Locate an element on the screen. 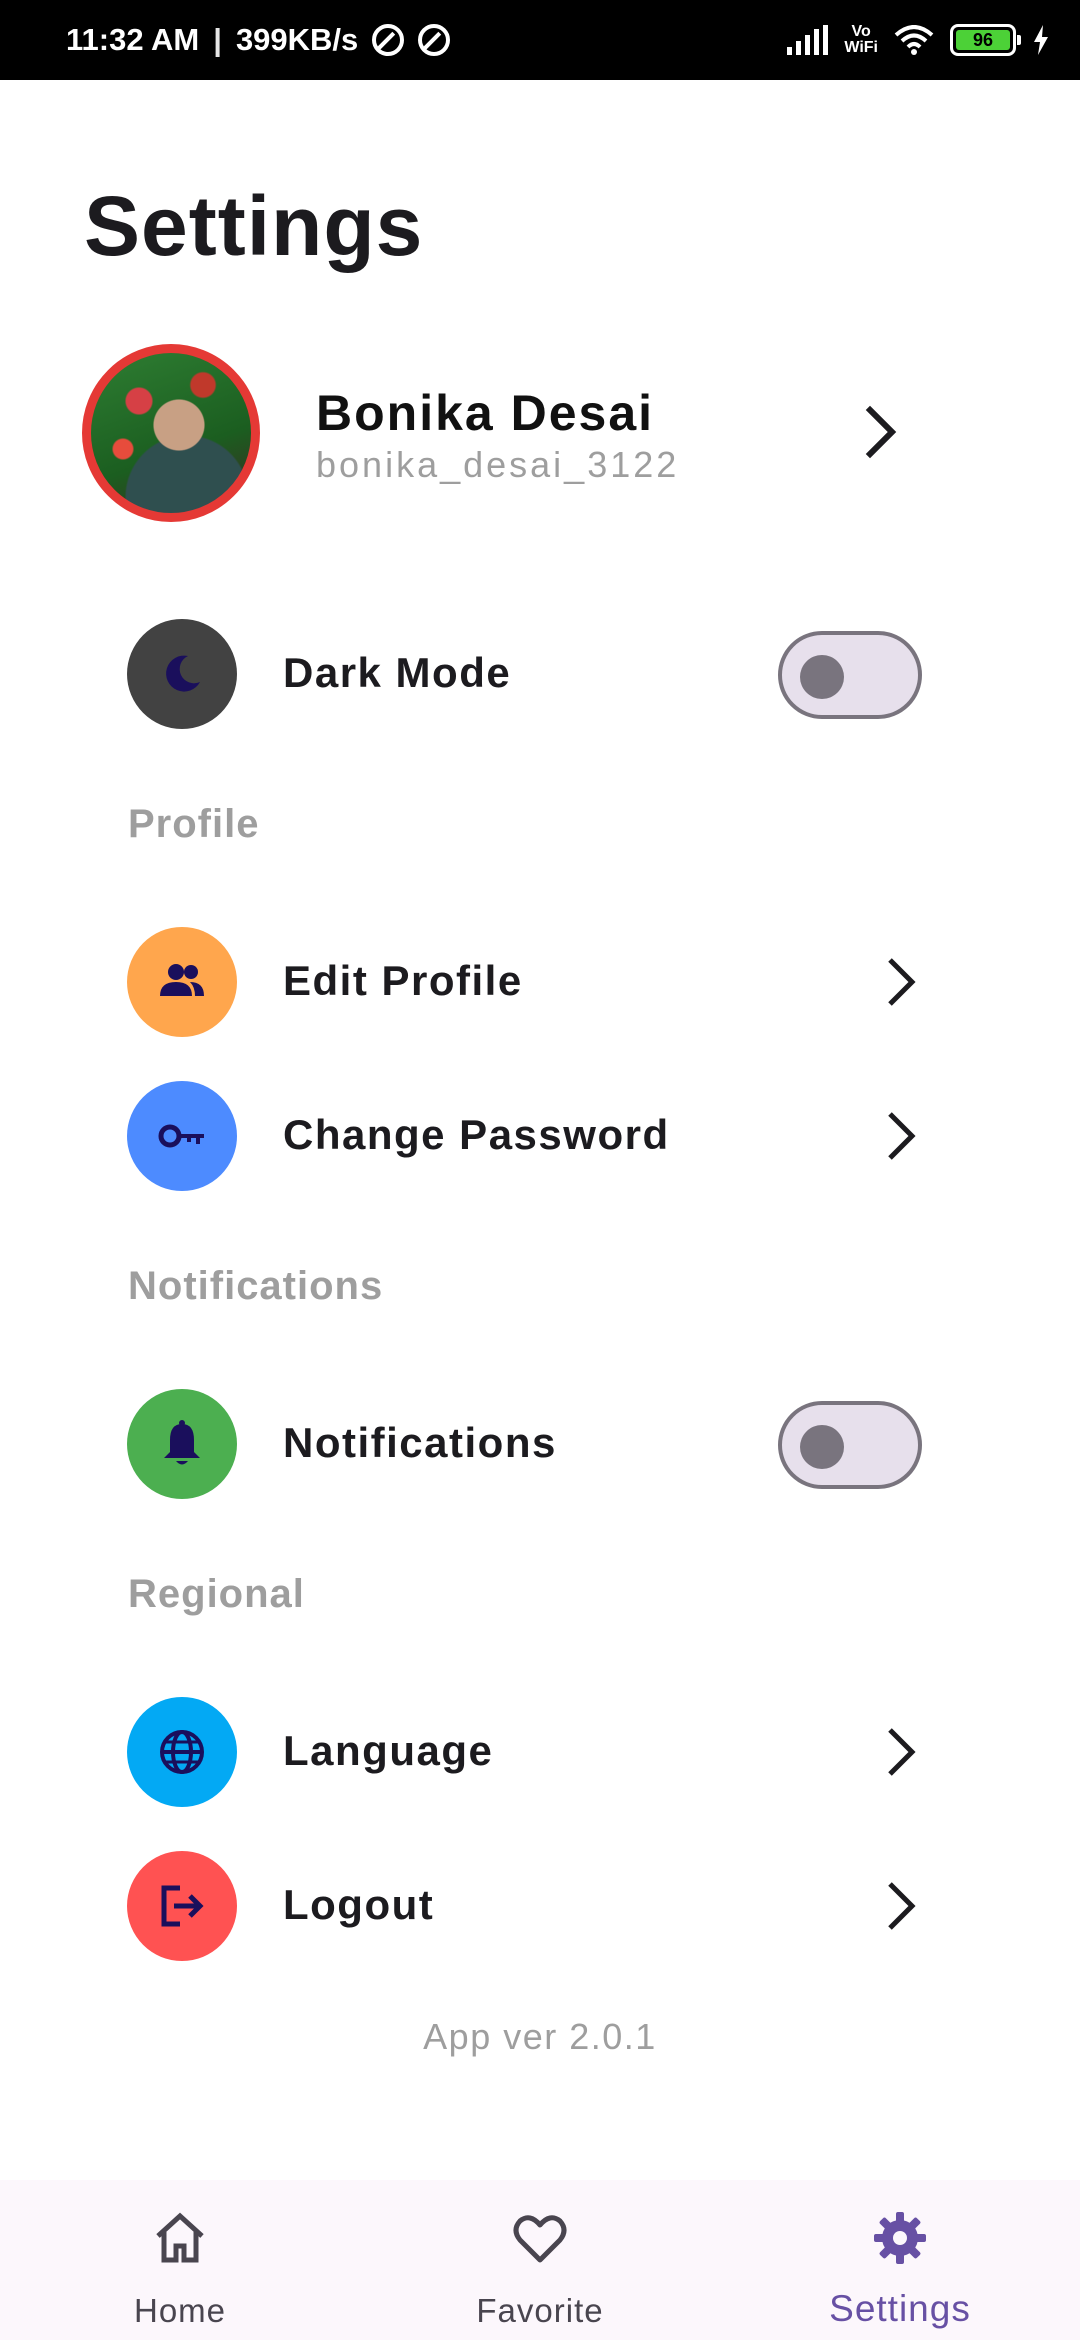  signal-icon is located at coordinates (808, 40).